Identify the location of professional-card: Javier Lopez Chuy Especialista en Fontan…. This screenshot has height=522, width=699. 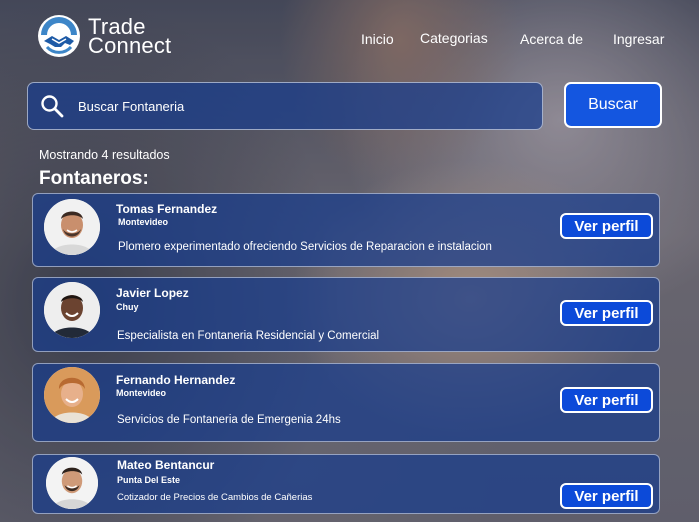
(346, 314).